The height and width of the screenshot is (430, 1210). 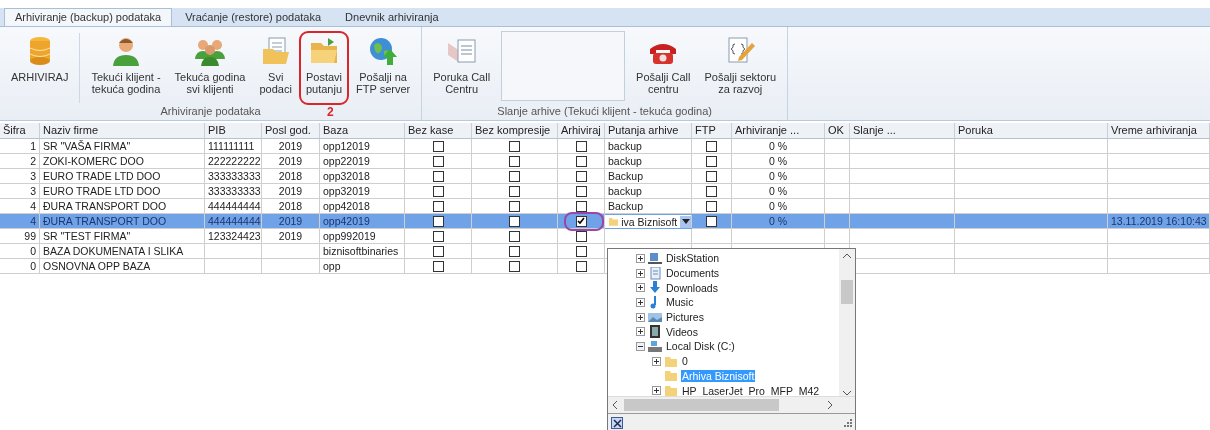 What do you see at coordinates (605, 146) in the screenshot?
I see `table-row: 1 SR "VAŠA FIRMA" 111111111 2019 opp12019 backup 0 %` at bounding box center [605, 146].